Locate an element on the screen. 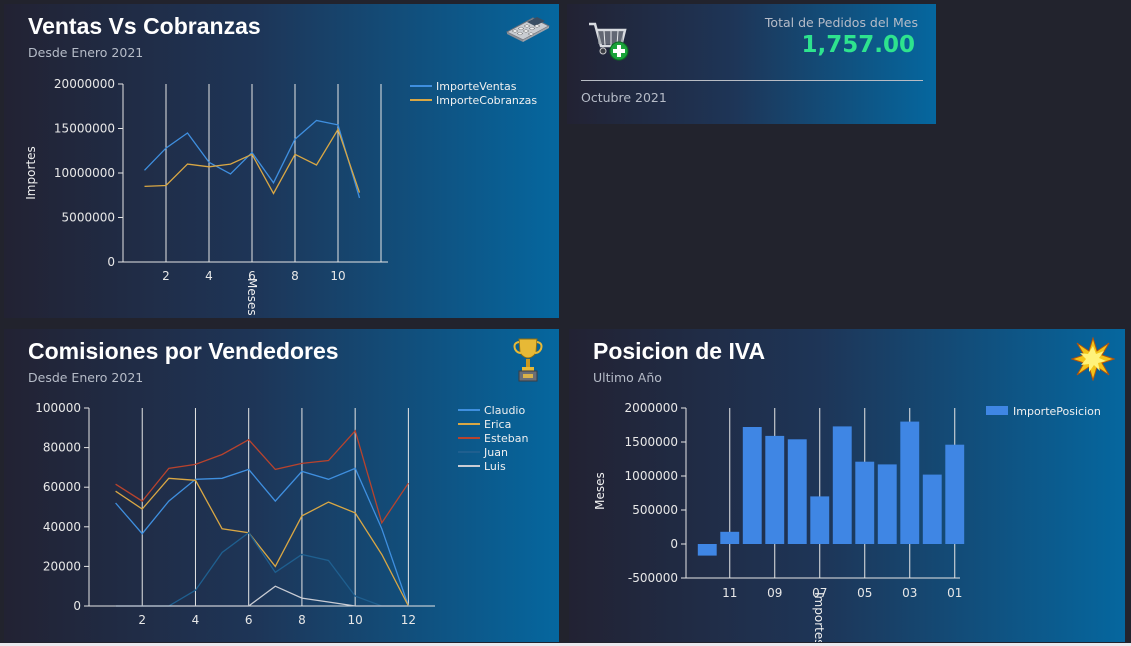 Image resolution: width=1131 pixels, height=646 pixels. kpi-divider is located at coordinates (752, 80).